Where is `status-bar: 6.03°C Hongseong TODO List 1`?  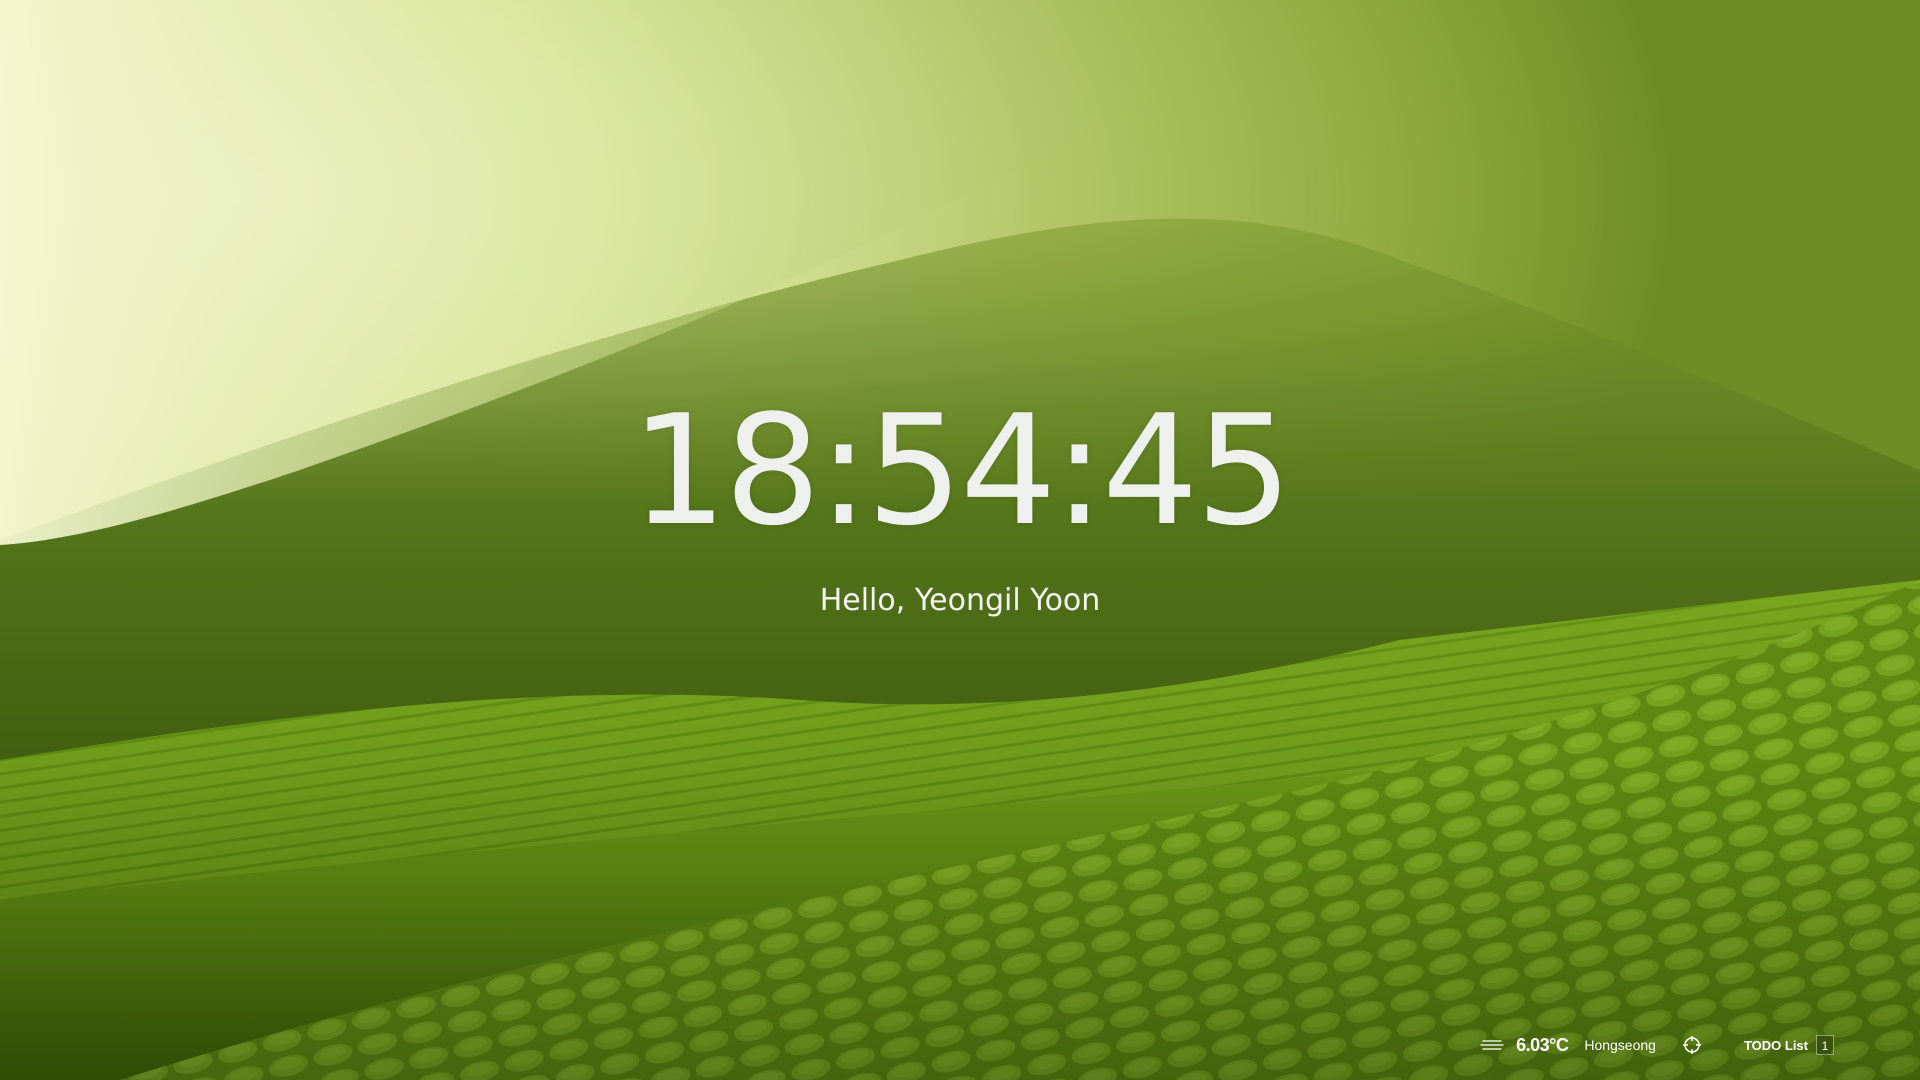 status-bar: 6.03°C Hongseong TODO List 1 is located at coordinates (1657, 1045).